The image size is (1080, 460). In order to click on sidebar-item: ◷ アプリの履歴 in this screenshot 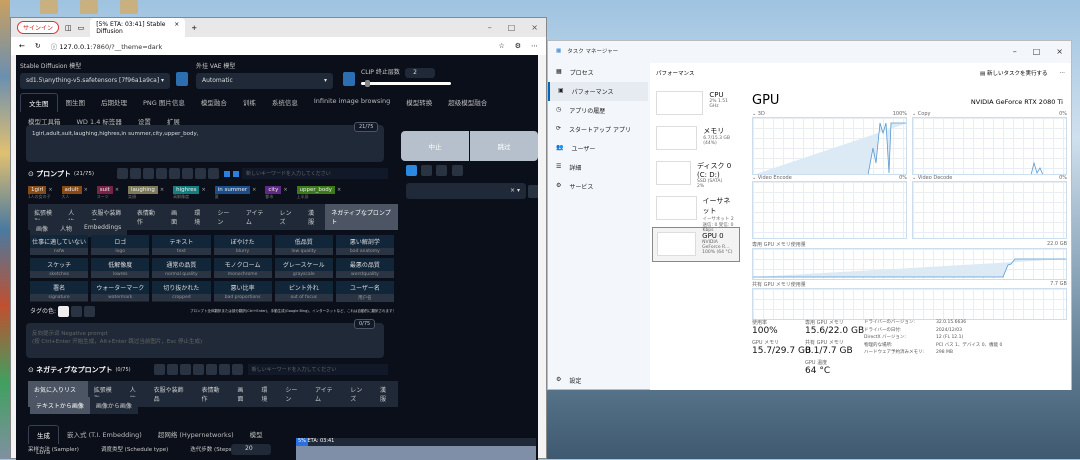, I will do `click(598, 110)`.